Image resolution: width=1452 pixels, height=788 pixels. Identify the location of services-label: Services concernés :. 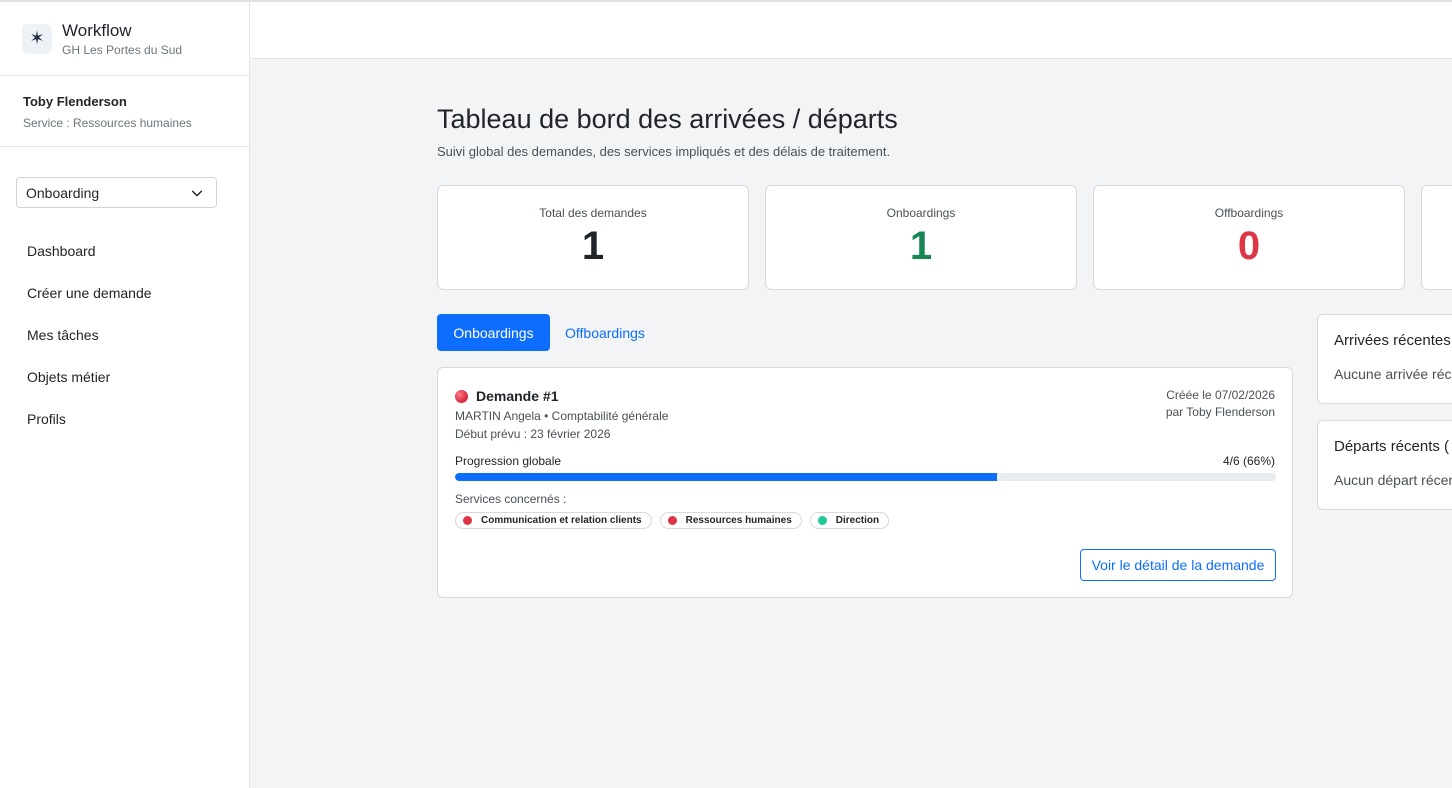
(511, 499).